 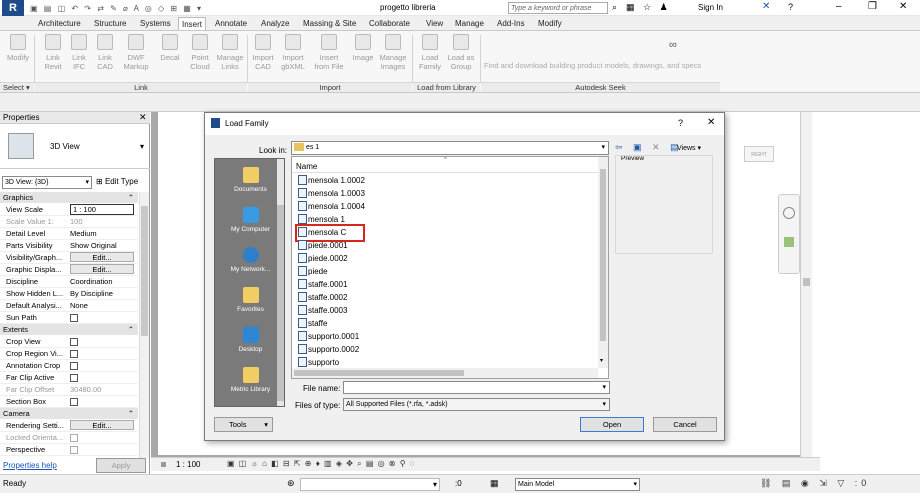 What do you see at coordinates (263, 52) in the screenshot?
I see `import-cad-button: Import CAD` at bounding box center [263, 52].